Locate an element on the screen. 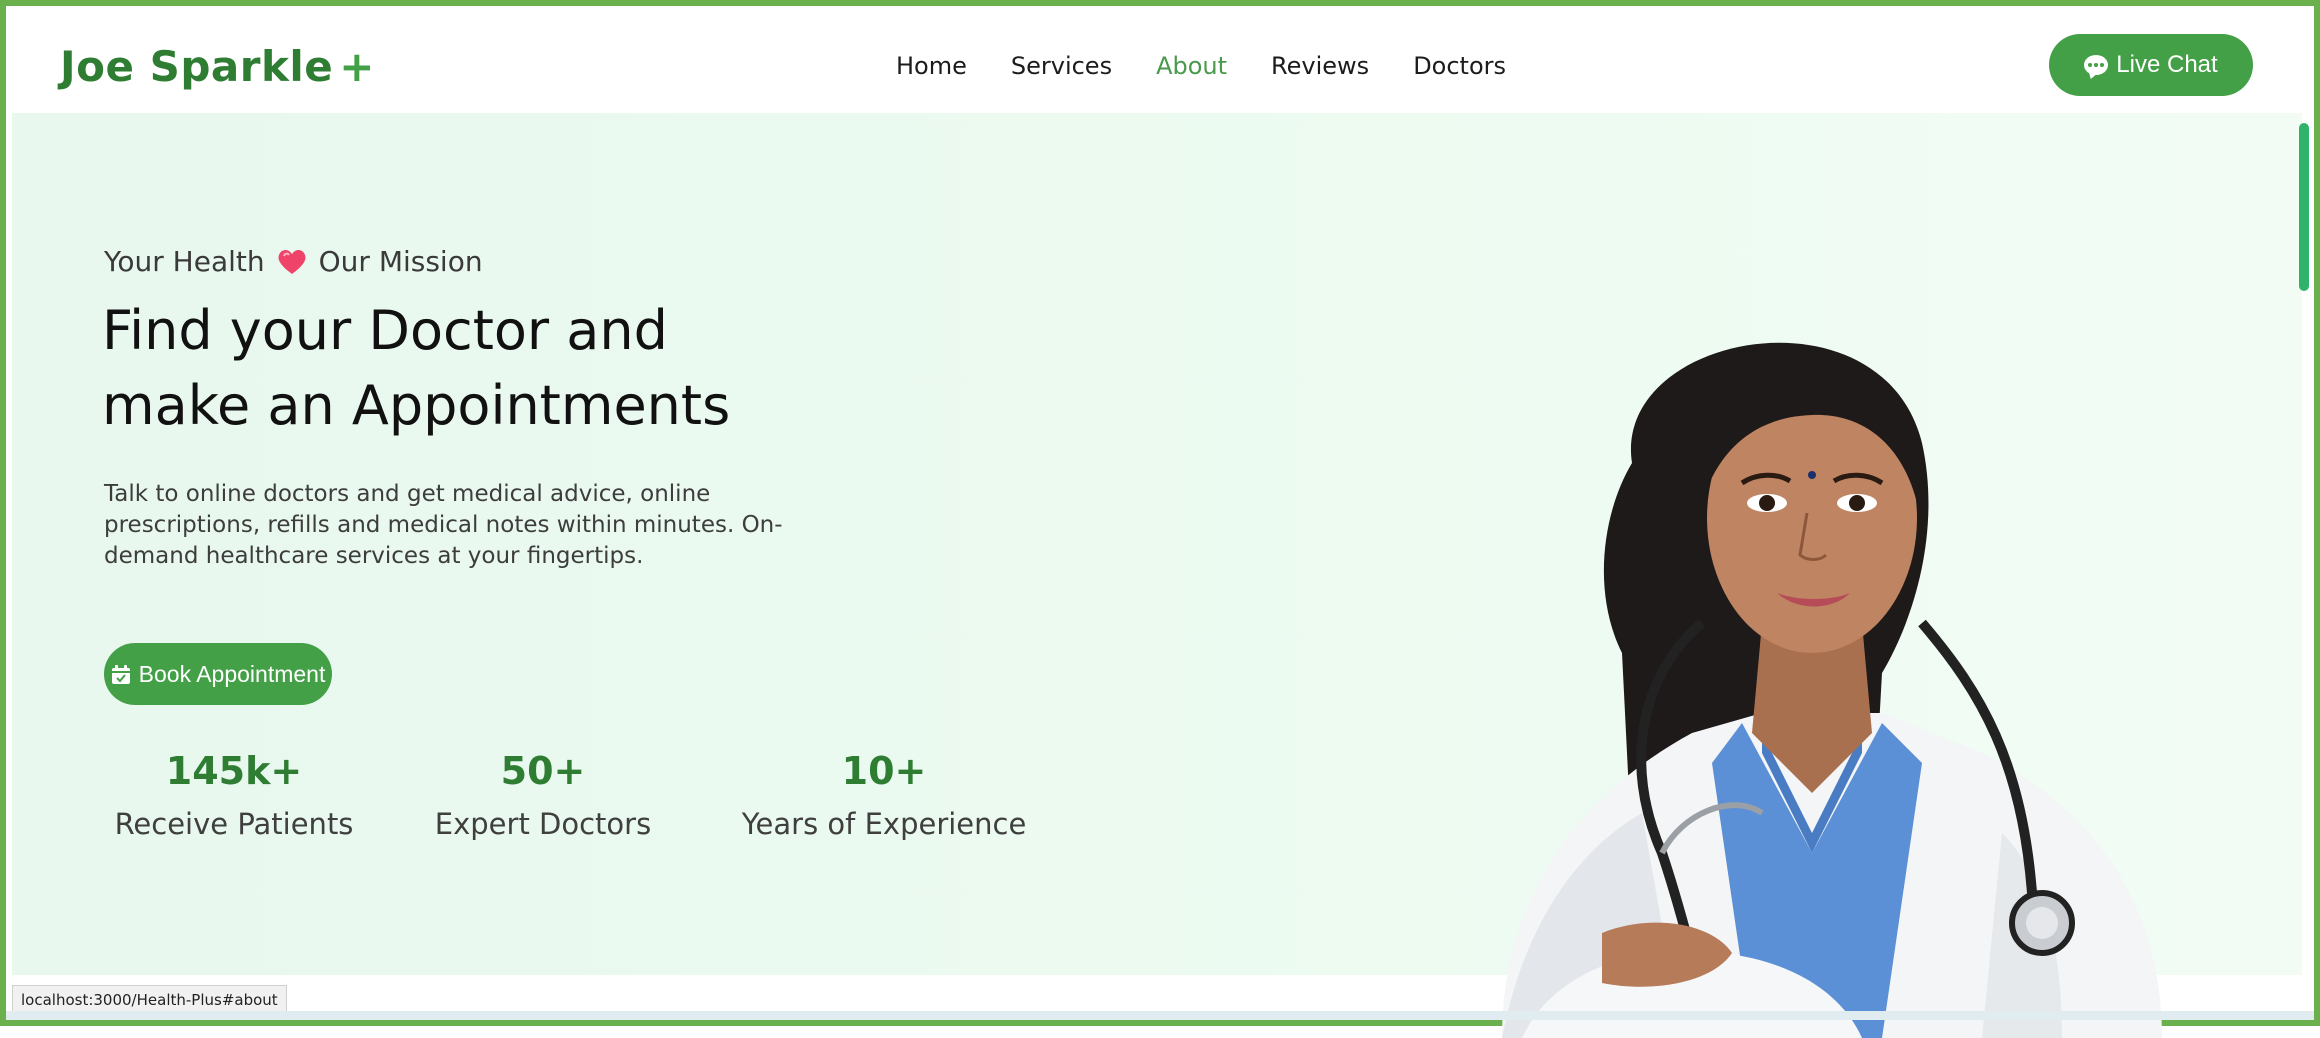 The height and width of the screenshot is (1038, 2320). hero-tagline: Your Health Our Mission is located at coordinates (293, 261).